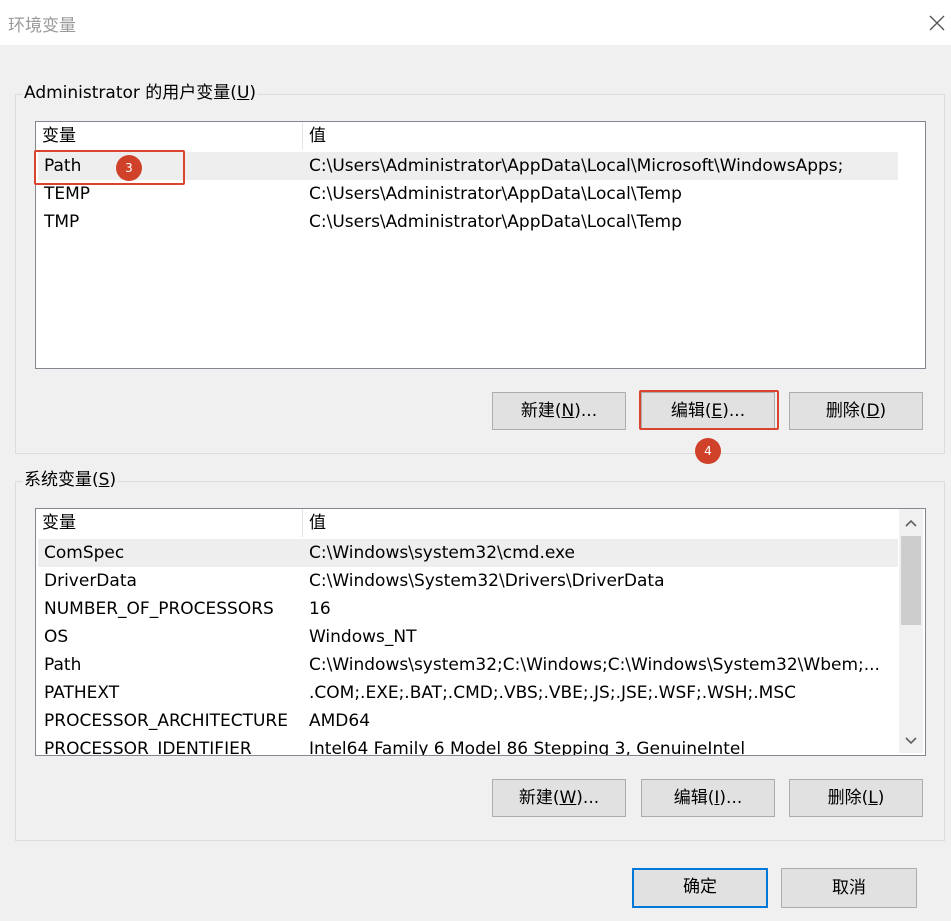  What do you see at coordinates (856, 411) in the screenshot?
I see `user-delete-button: 删除(D)` at bounding box center [856, 411].